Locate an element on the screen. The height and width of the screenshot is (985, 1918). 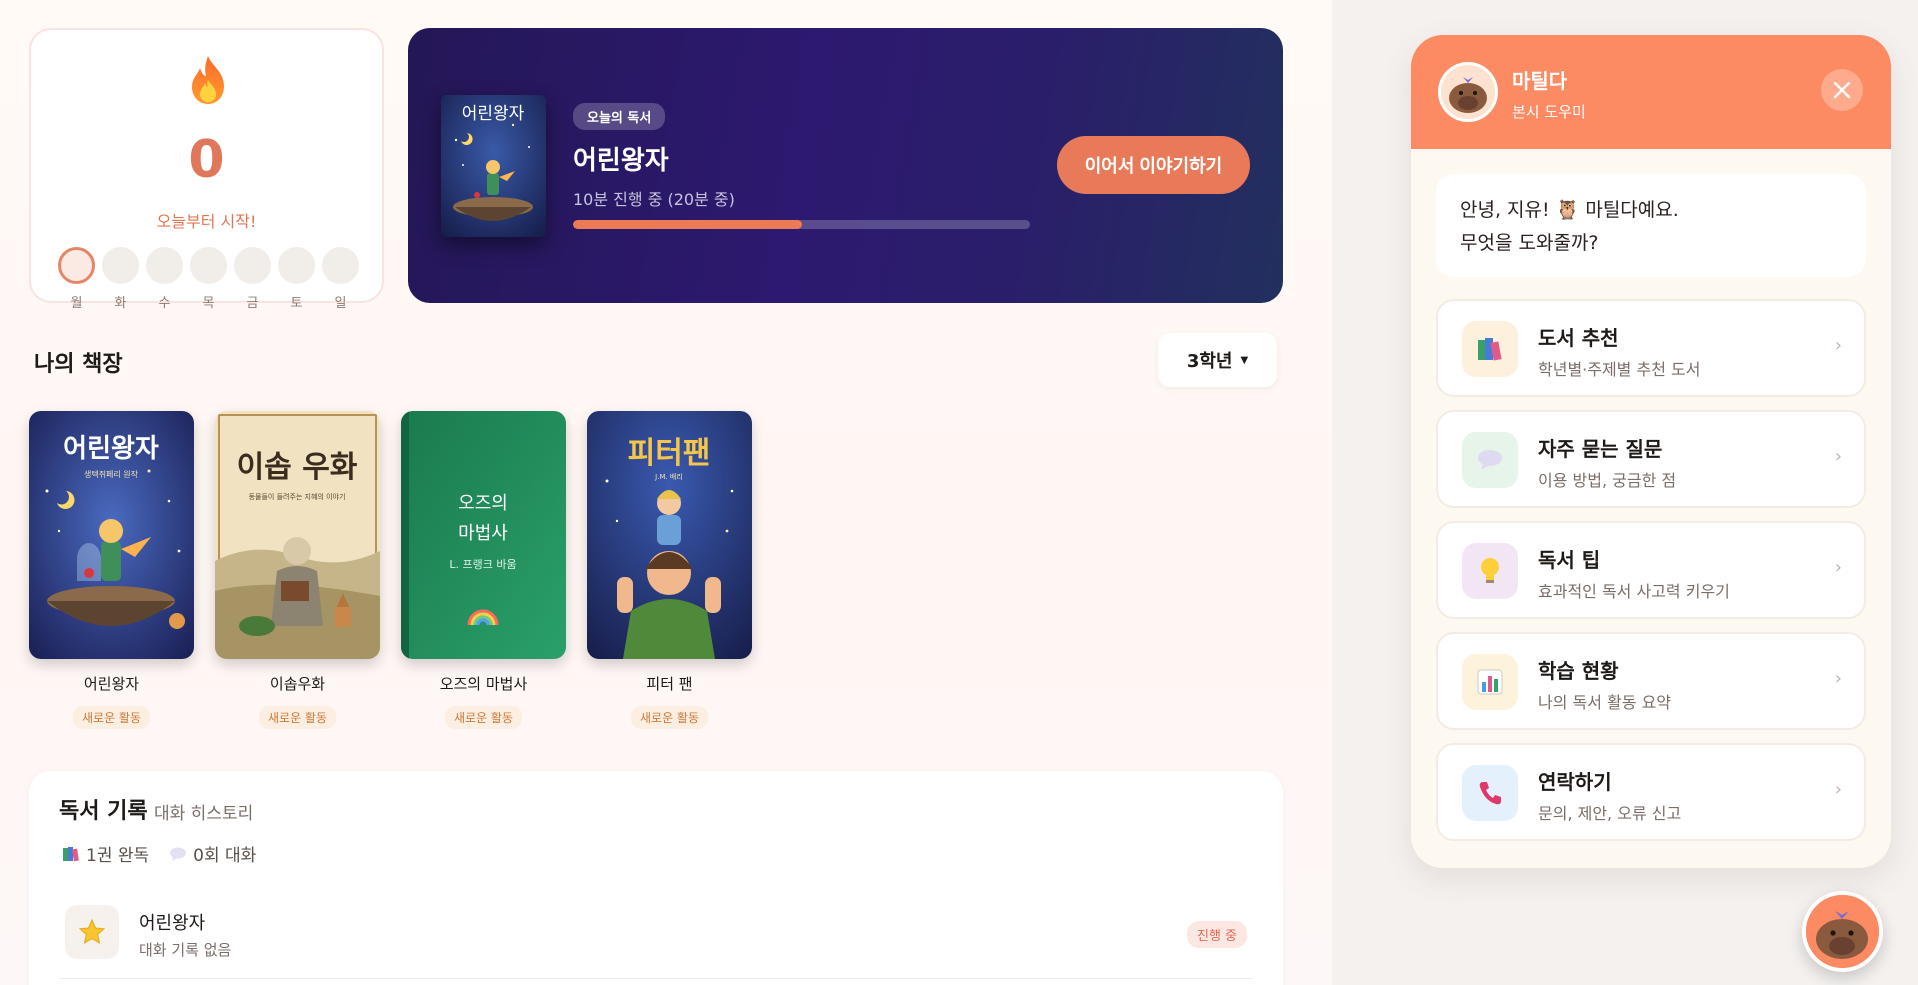
reading-log-subtitle: 대화 히스토리 is located at coordinates (204, 814).